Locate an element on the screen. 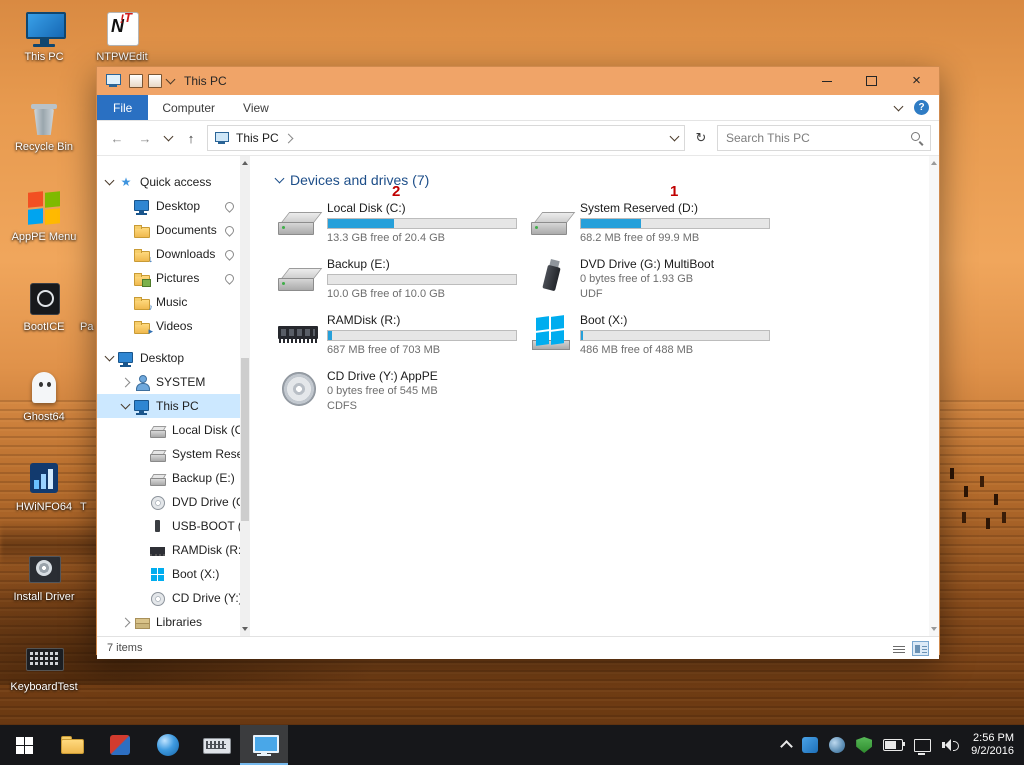 Image resolution: width=1024 pixels, height=765 pixels. drive-tile-ramdisk-r: RAMDisk (R:) 687 MB free of 703 MB is located at coordinates (400, 341).